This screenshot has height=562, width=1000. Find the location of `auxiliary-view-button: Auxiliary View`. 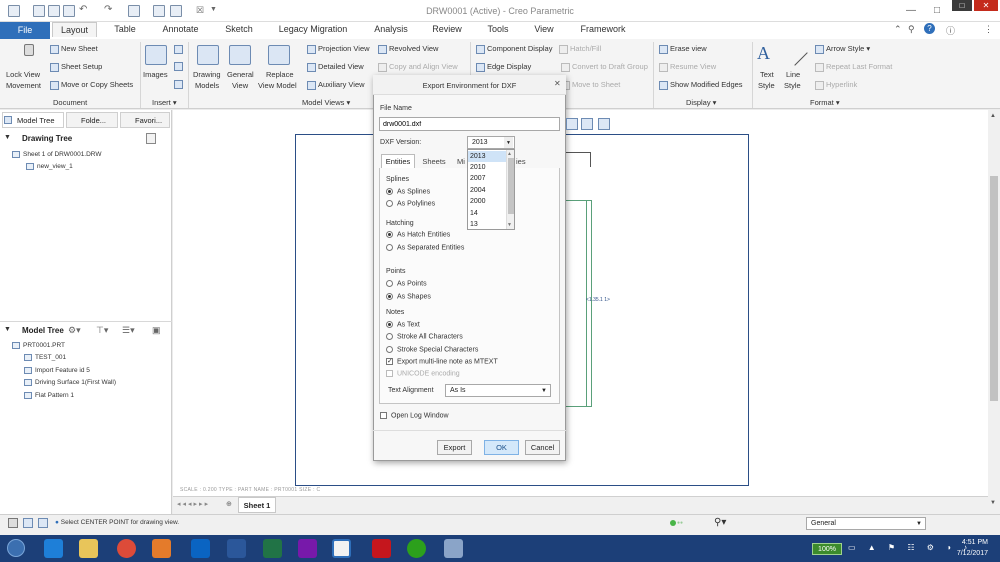

auxiliary-view-button: Auxiliary View is located at coordinates (336, 85).